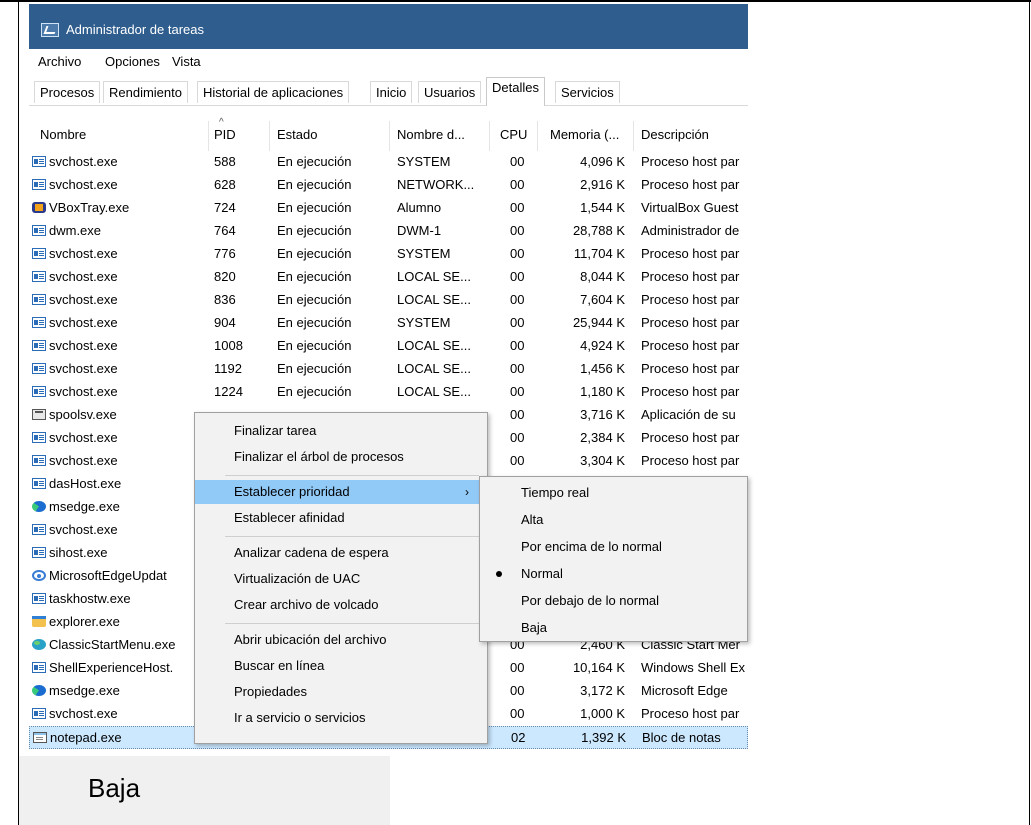 The width and height of the screenshot is (1031, 825). What do you see at coordinates (675, 134) in the screenshot?
I see `column-header-description: Descripción` at bounding box center [675, 134].